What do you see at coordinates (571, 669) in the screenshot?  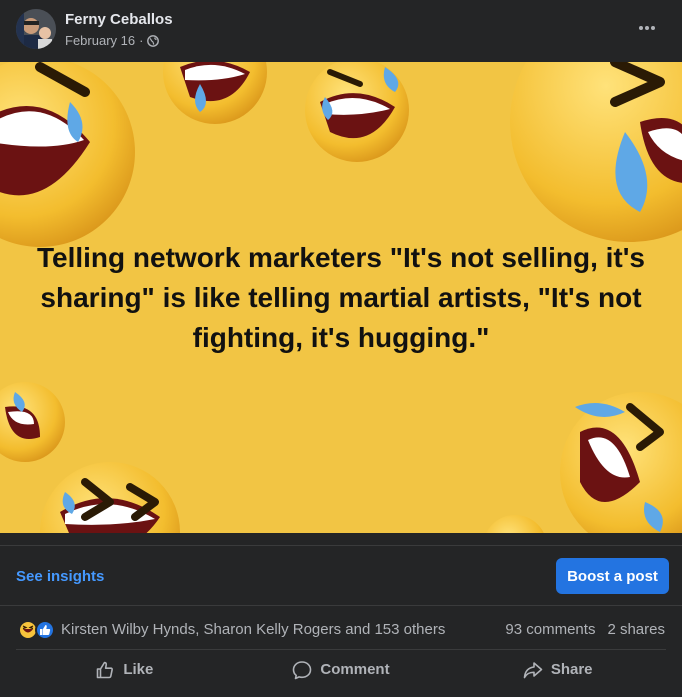 I see `share-label: Share` at bounding box center [571, 669].